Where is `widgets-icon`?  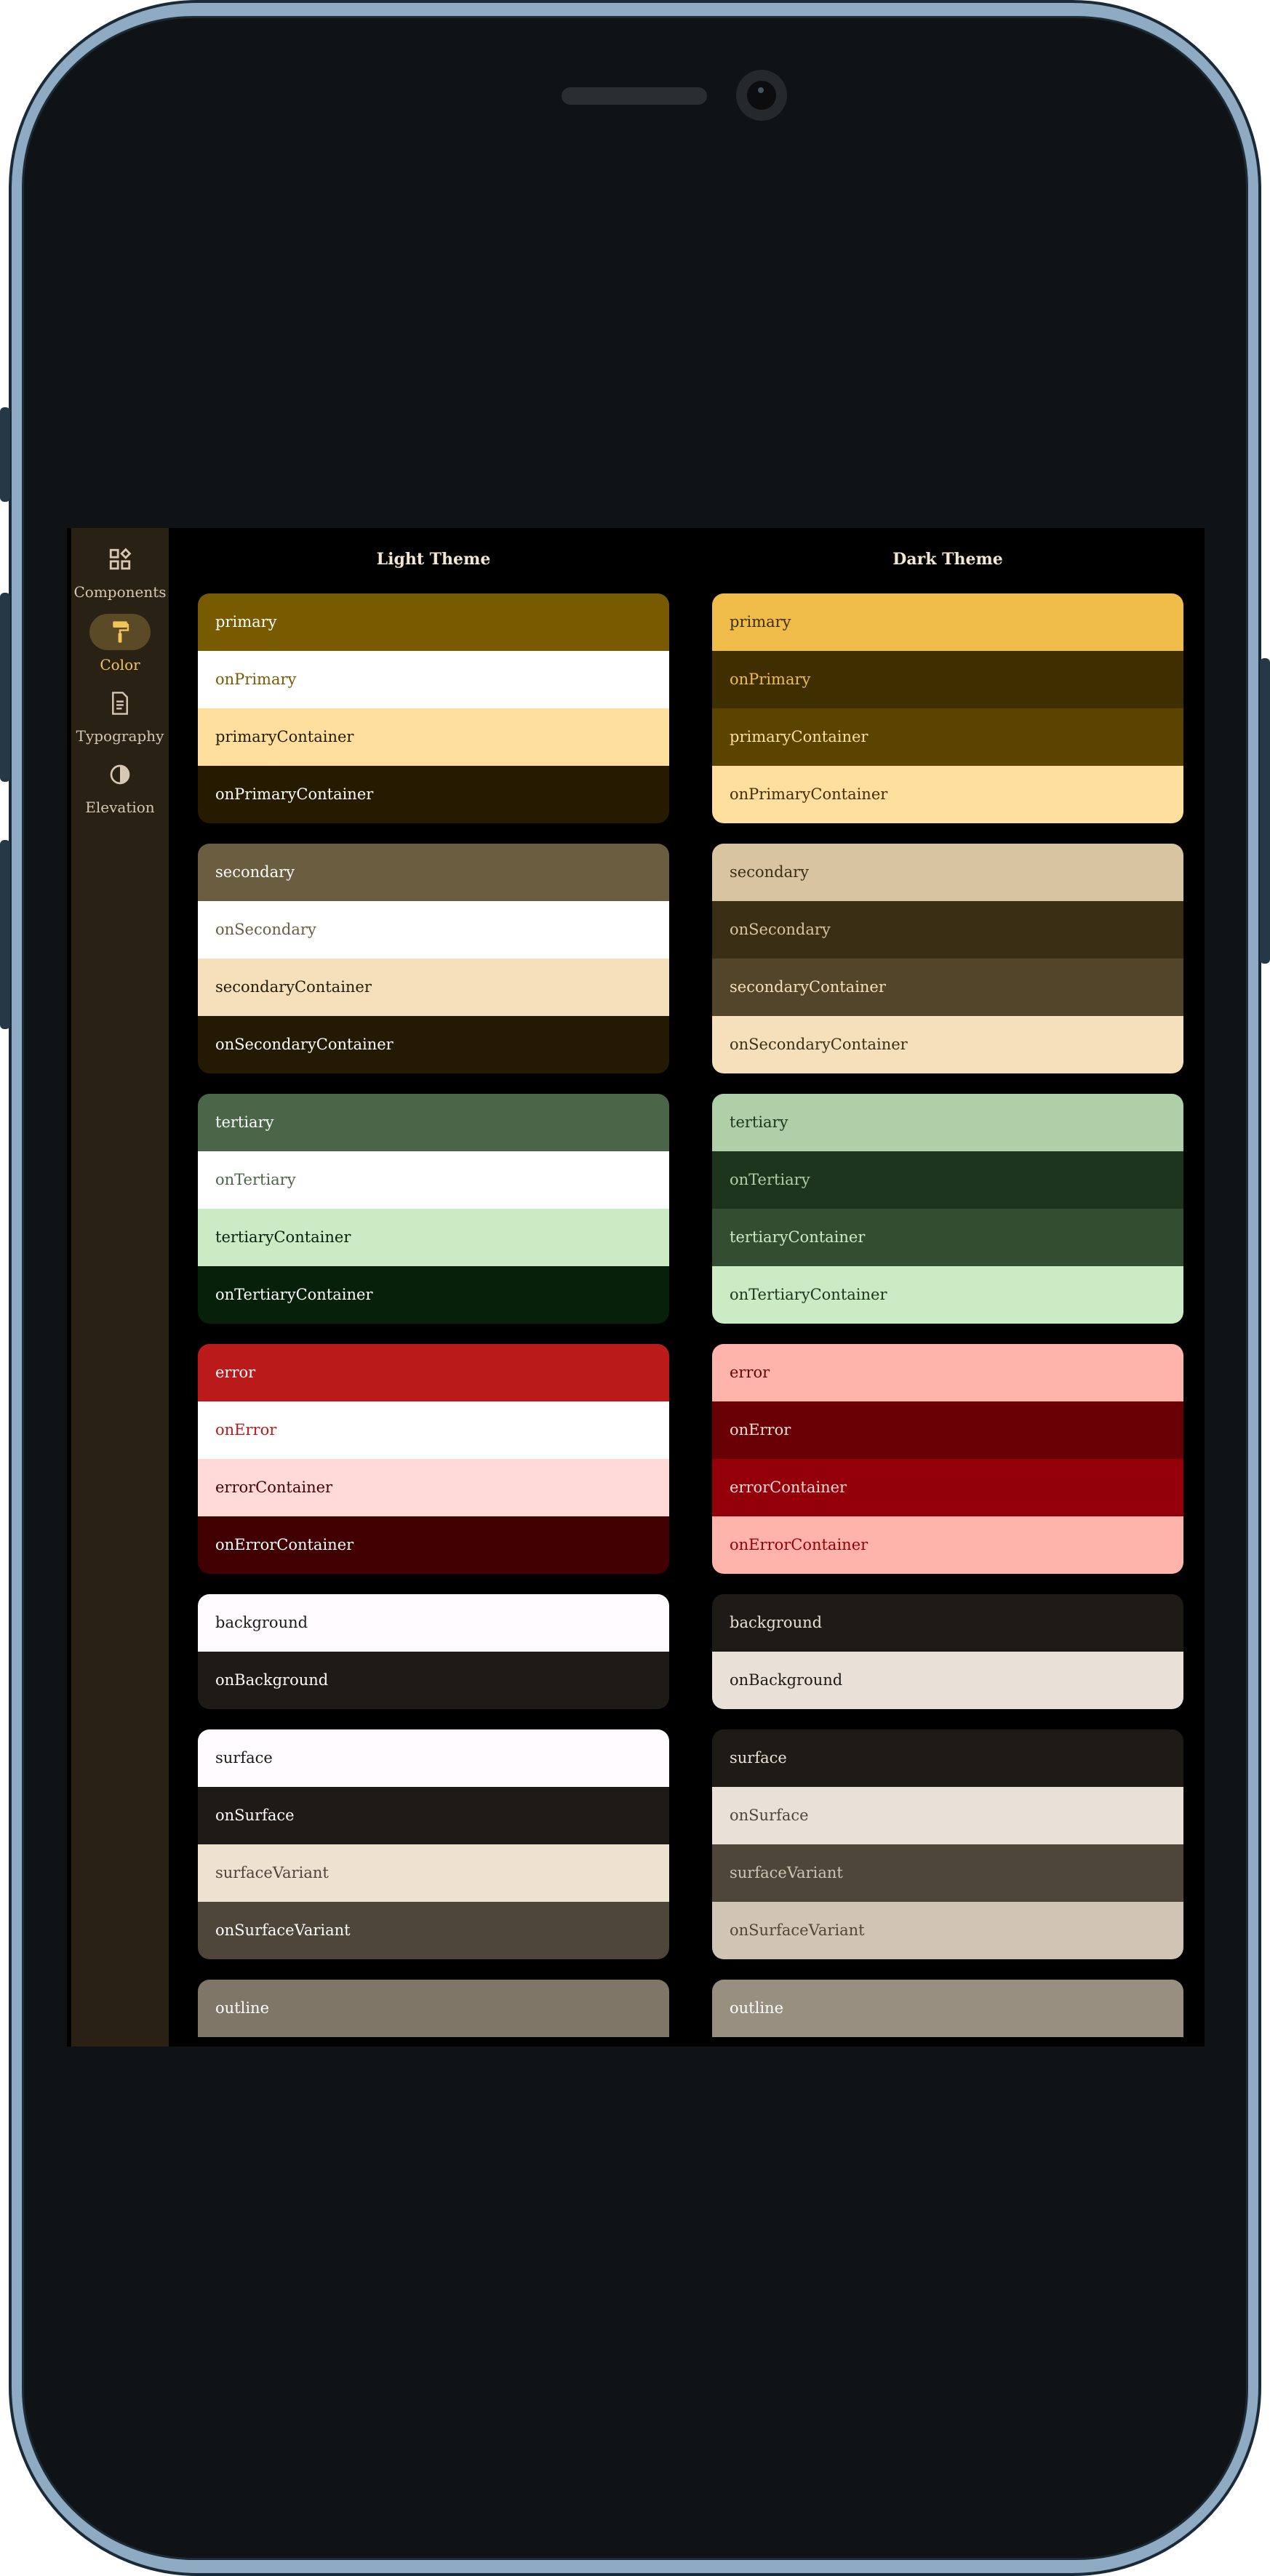
widgets-icon is located at coordinates (120, 559).